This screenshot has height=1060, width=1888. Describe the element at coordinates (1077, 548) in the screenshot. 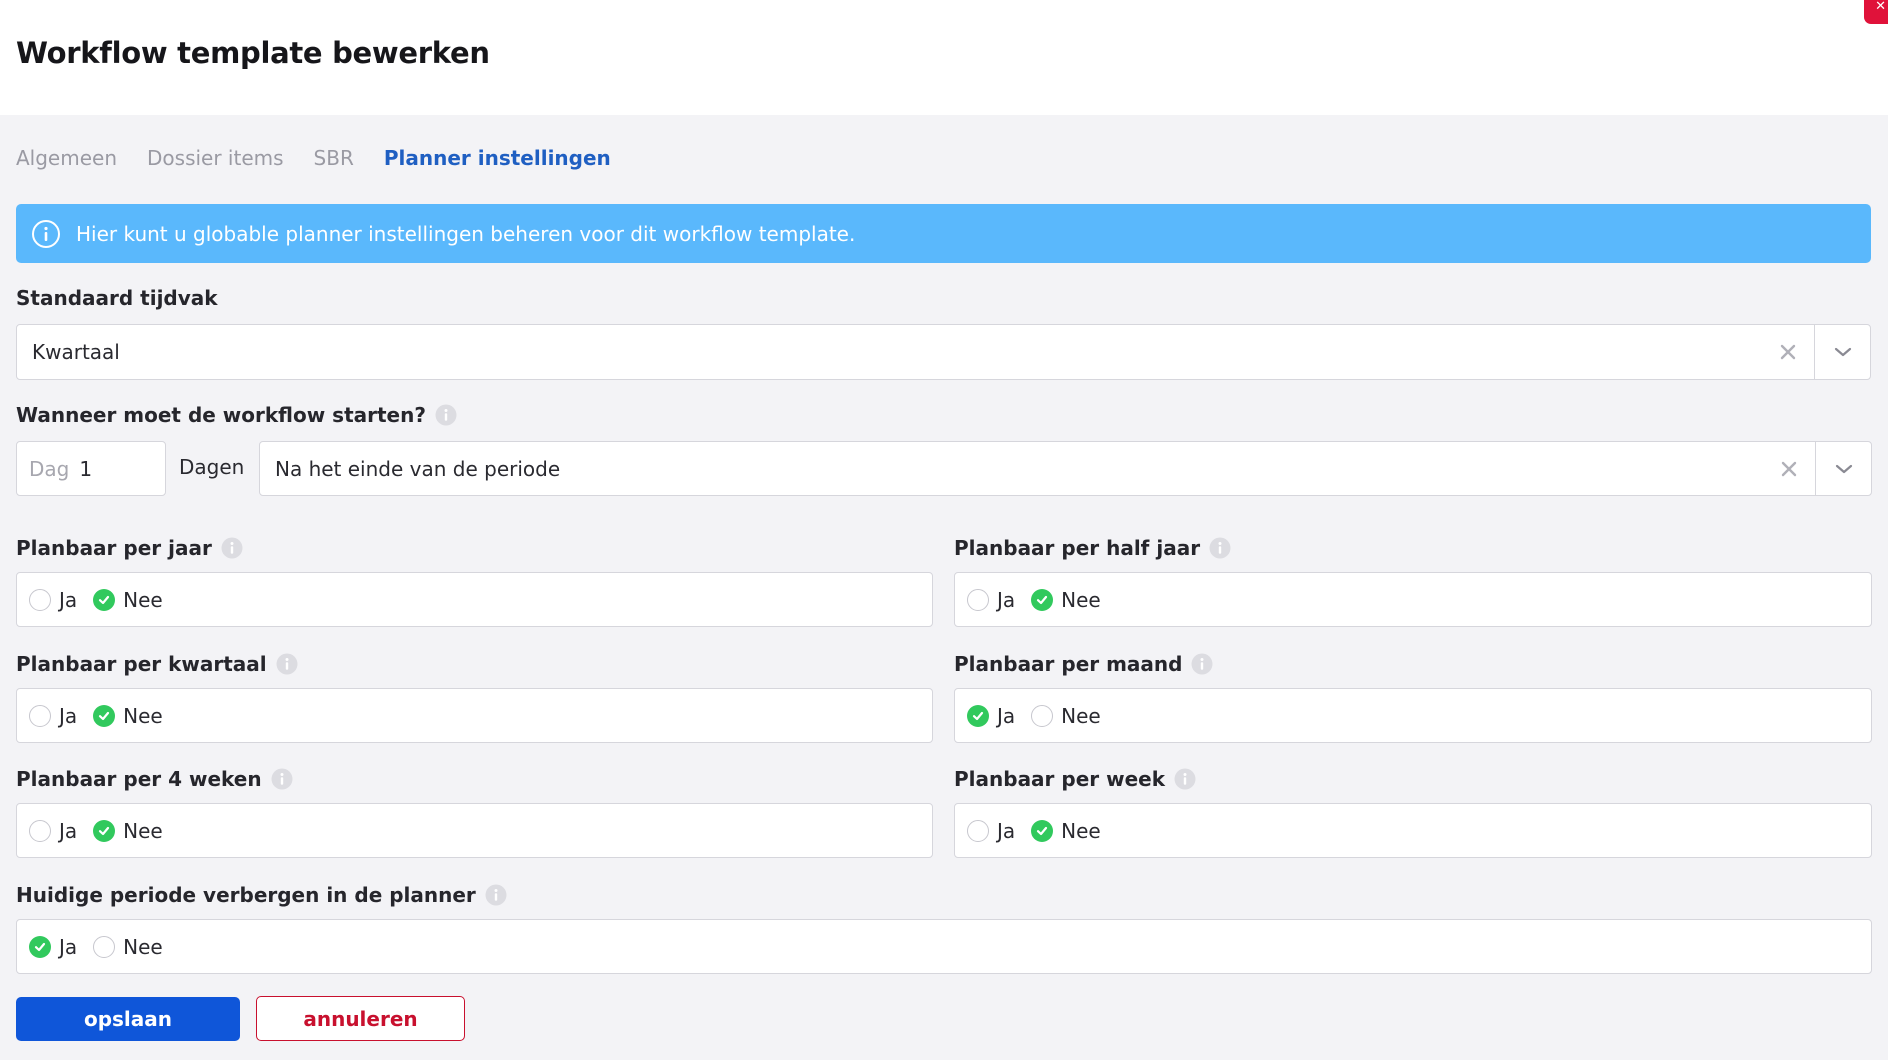

I see `planbaar-half-jaar-label-text: Planbaar per half jaar` at that location.